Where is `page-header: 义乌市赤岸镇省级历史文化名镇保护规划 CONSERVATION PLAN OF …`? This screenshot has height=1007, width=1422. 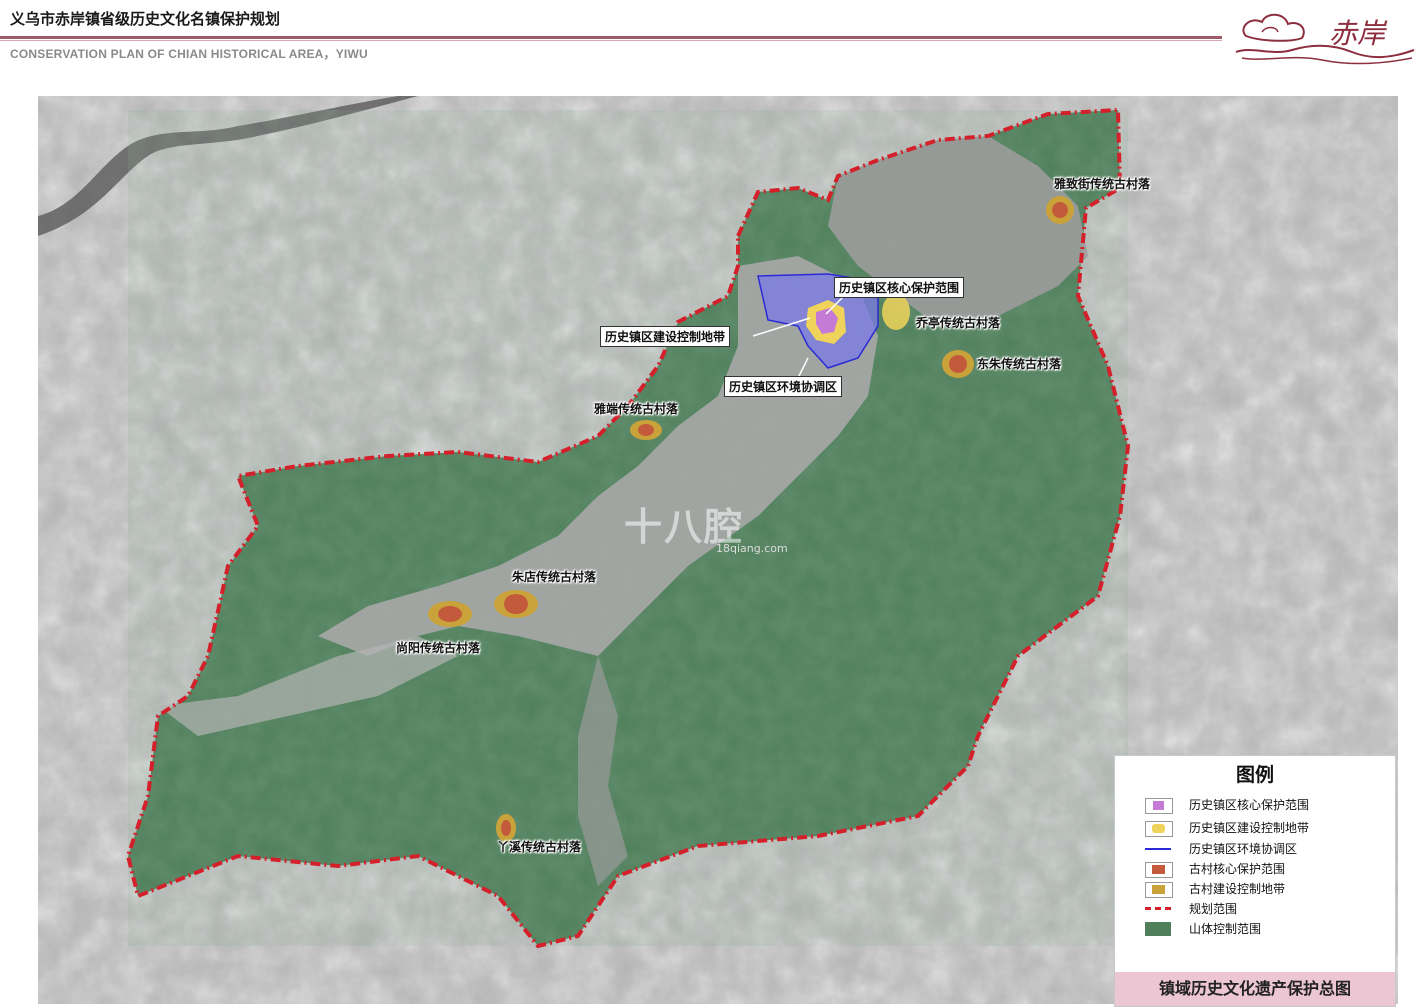
page-header: 义乌市赤岸镇省级历史文化名镇保护规划 CONSERVATION PLAN OF … is located at coordinates (711, 45).